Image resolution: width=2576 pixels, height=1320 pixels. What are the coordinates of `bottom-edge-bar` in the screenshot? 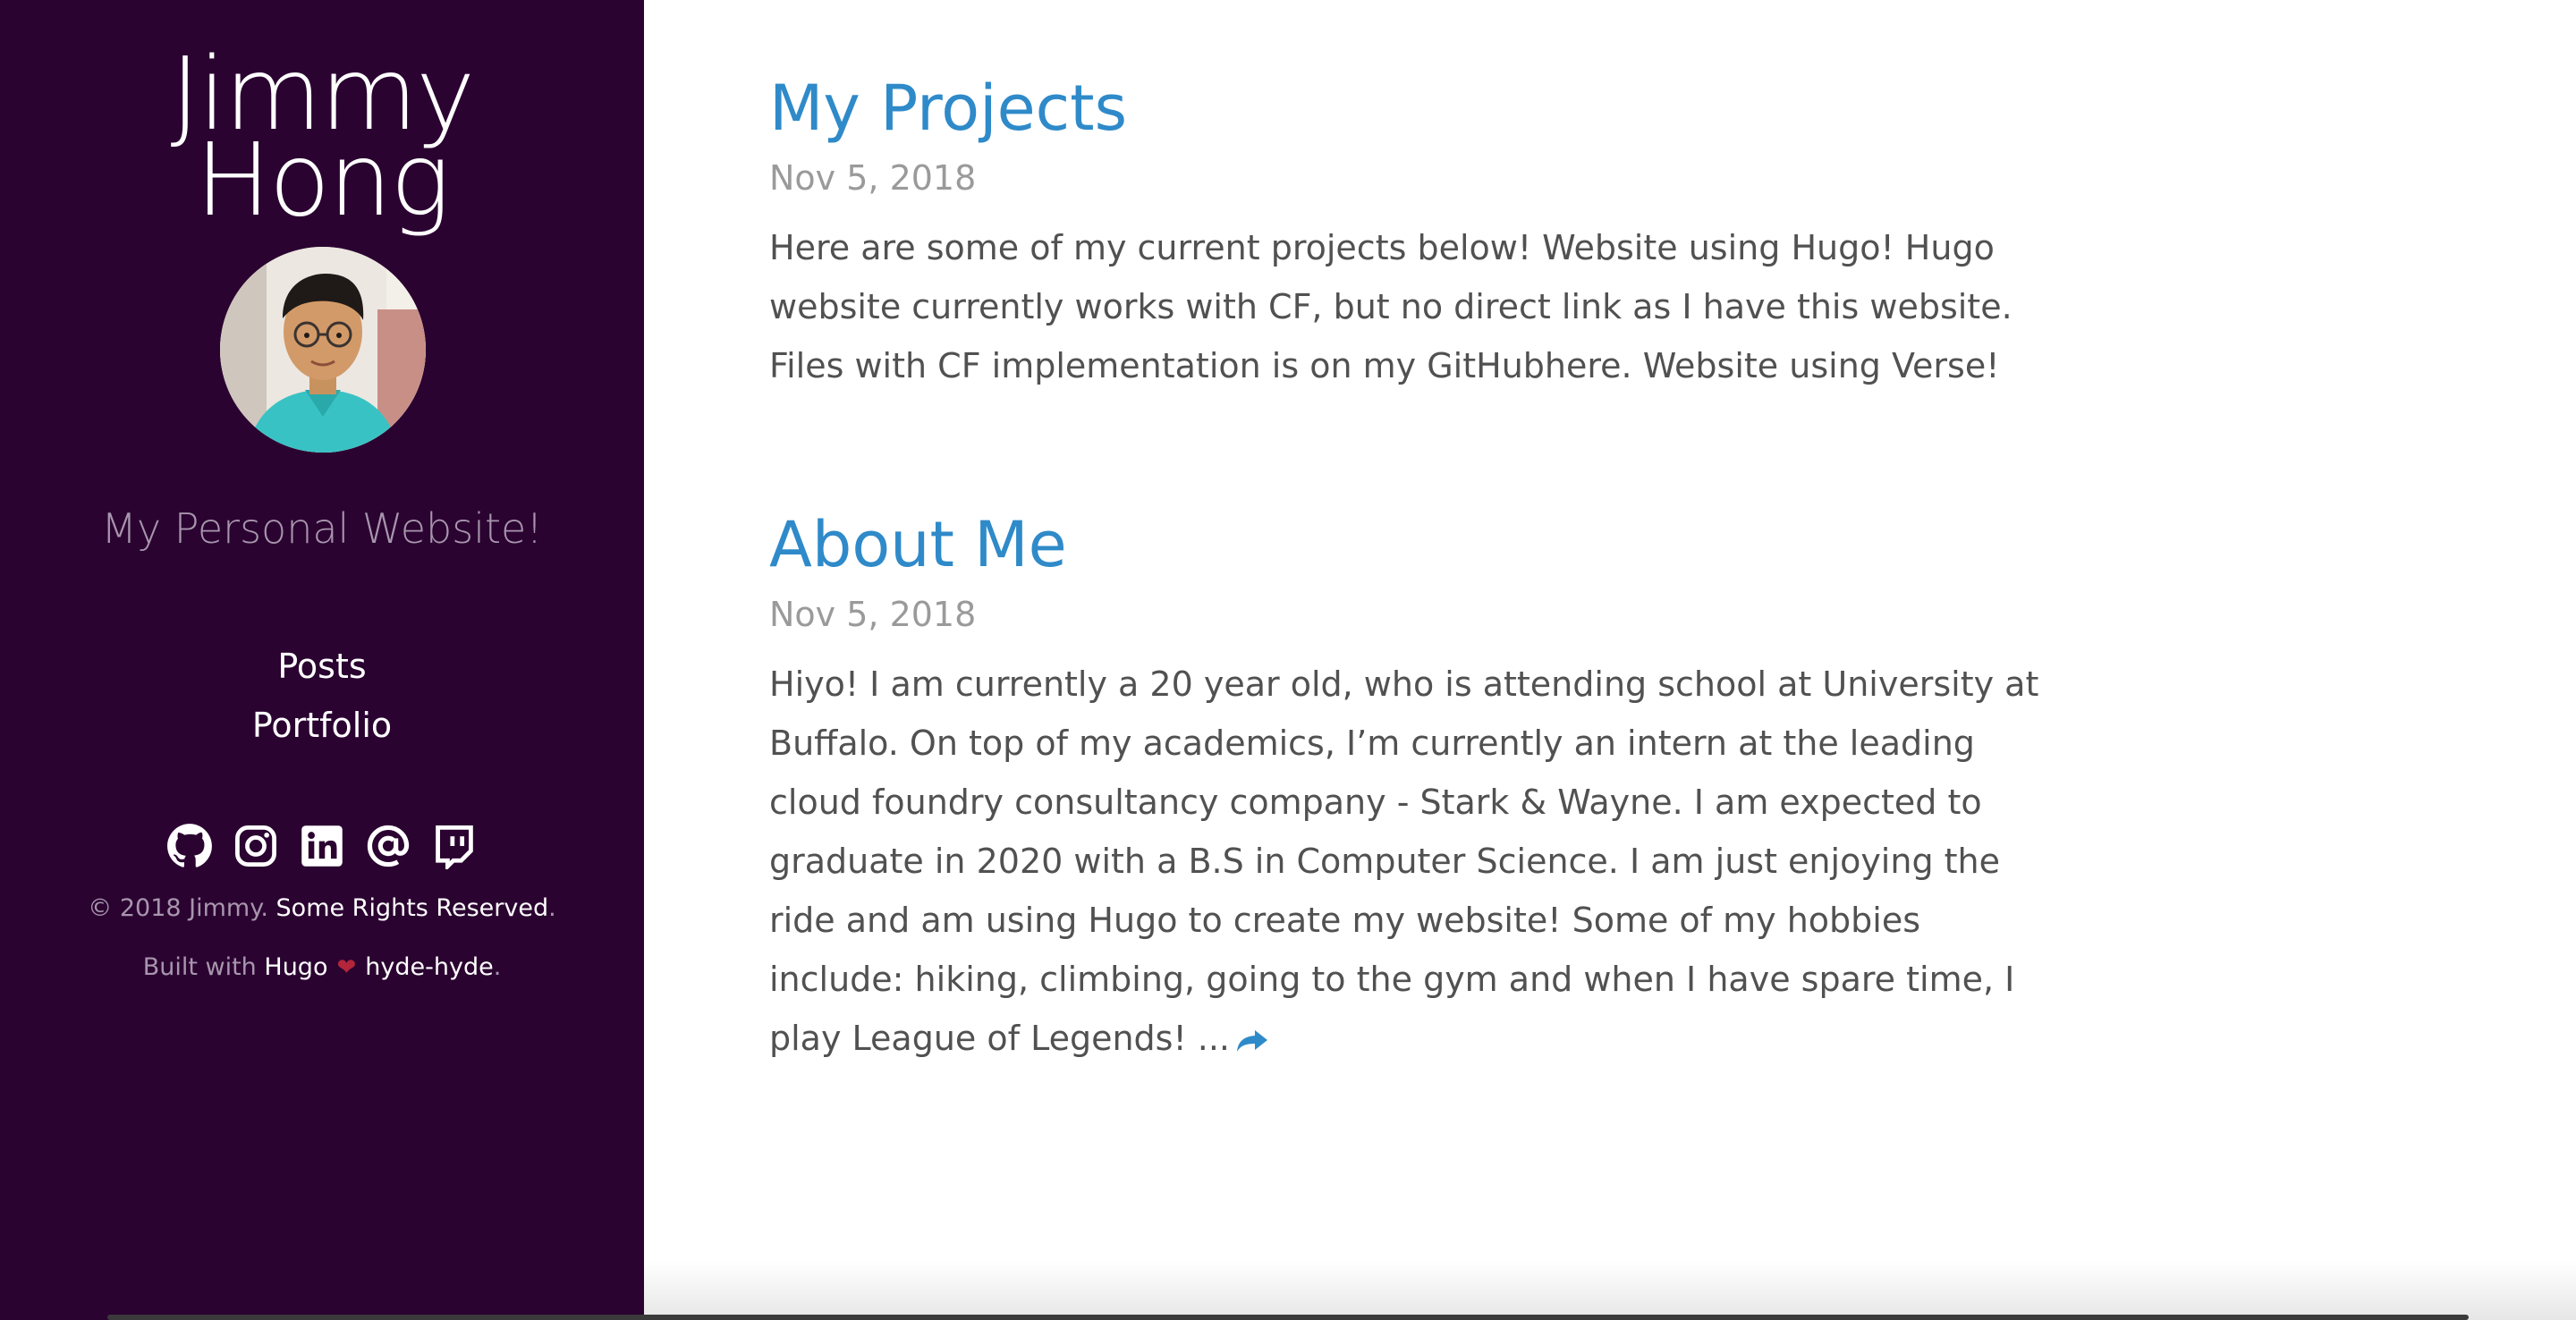 It's located at (1288, 1317).